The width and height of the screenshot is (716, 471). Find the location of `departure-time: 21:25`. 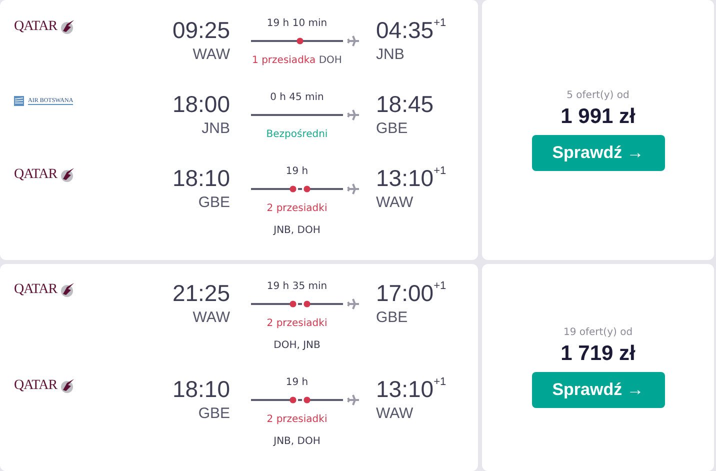

departure-time: 21:25 is located at coordinates (201, 293).